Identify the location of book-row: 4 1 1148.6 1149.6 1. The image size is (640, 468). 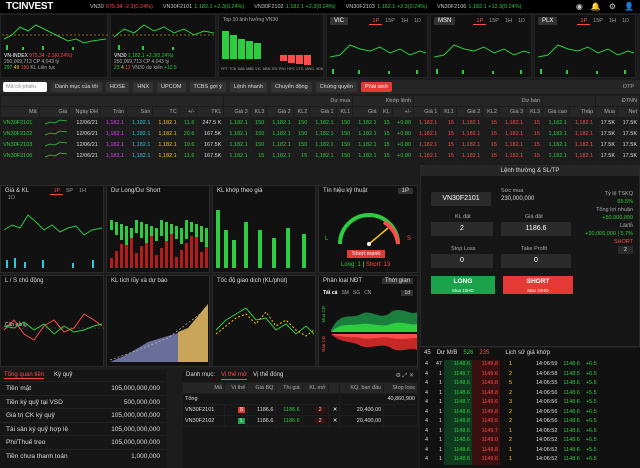
(475, 460).